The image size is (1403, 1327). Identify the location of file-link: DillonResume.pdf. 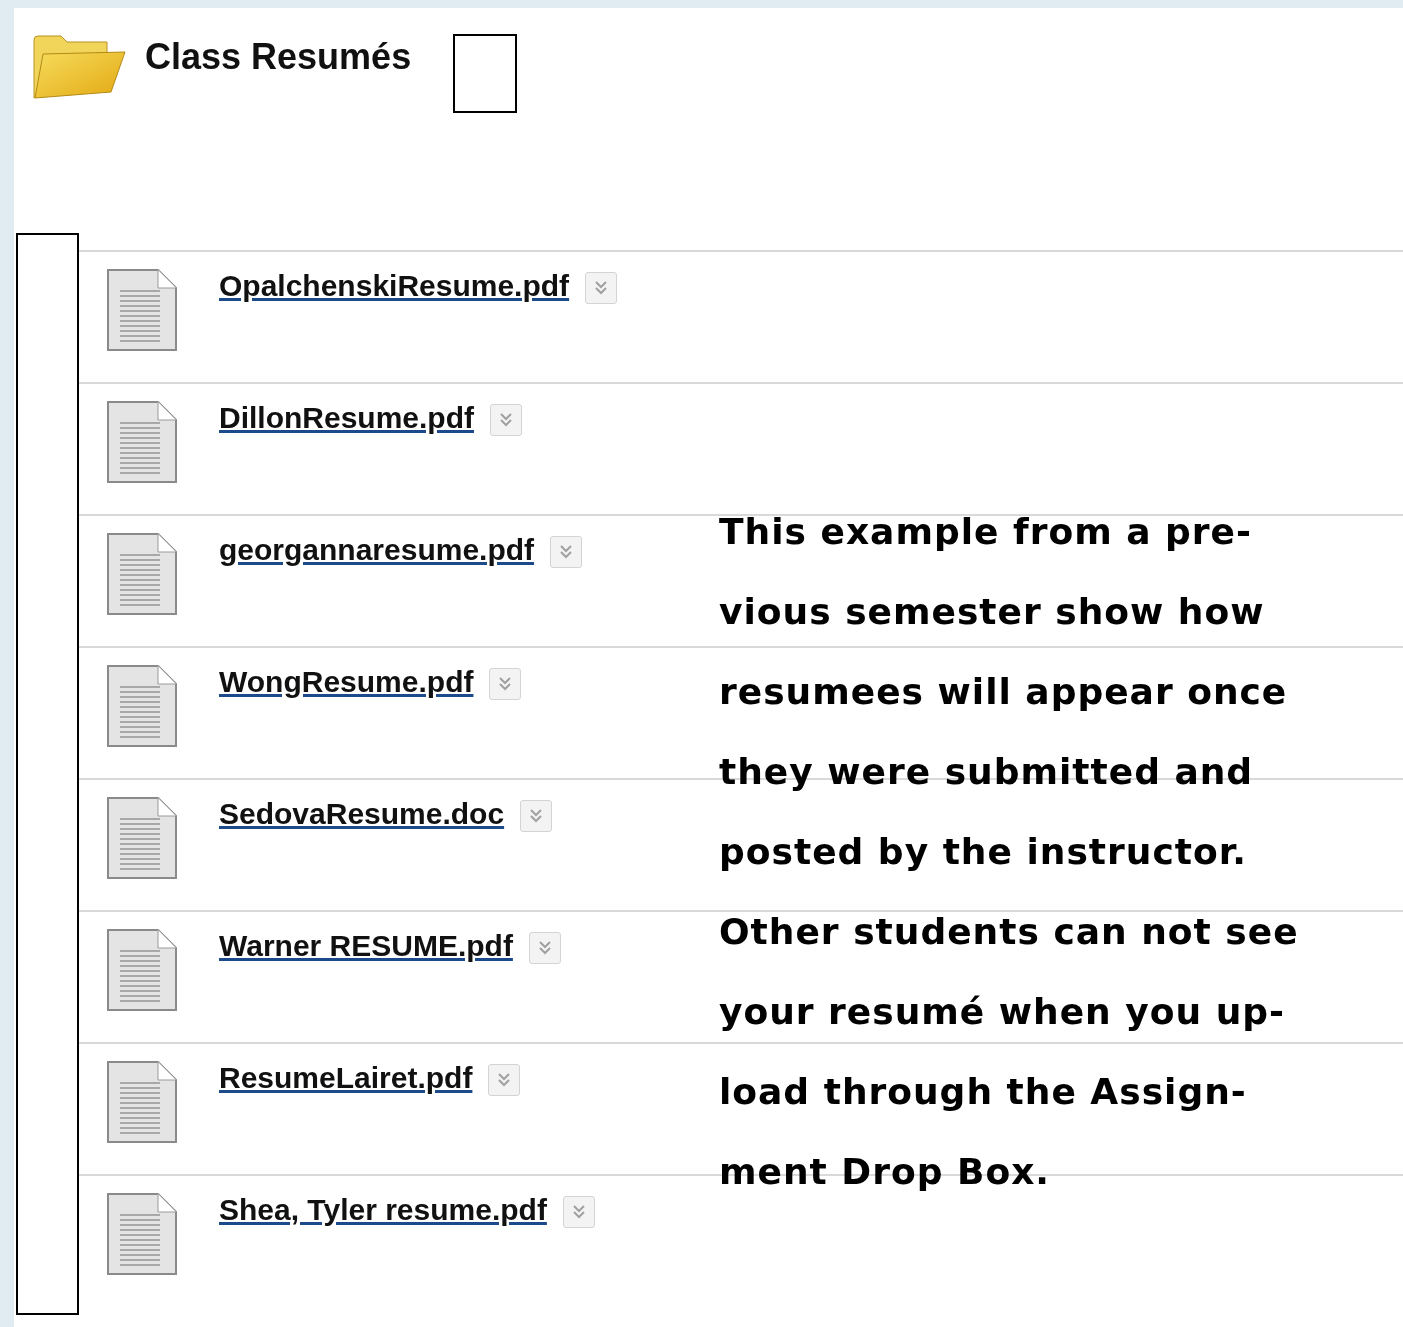
(346, 418).